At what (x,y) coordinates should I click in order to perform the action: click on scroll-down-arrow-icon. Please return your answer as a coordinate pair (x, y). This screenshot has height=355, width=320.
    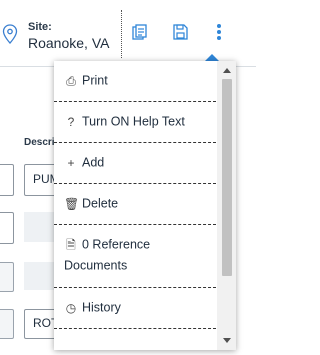
    Looking at the image, I should click on (226, 340).